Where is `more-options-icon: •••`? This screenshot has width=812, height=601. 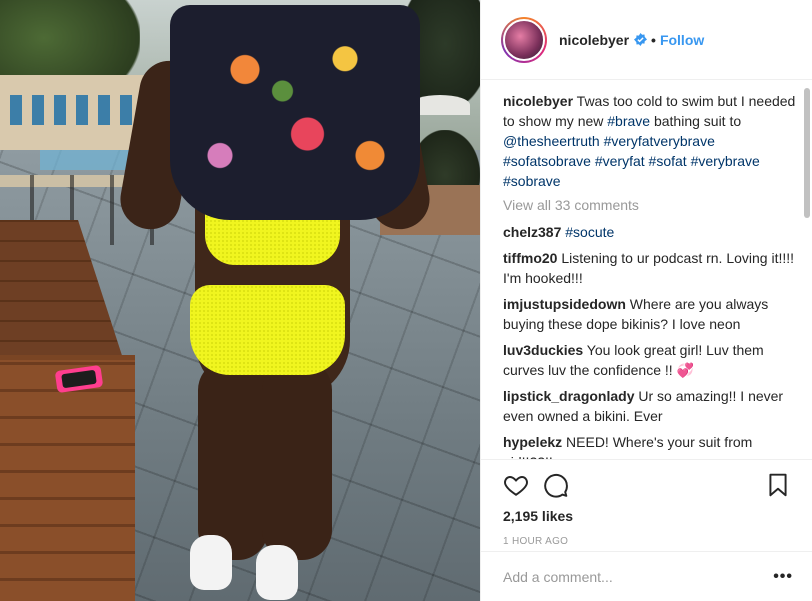
more-options-icon: ••• is located at coordinates (783, 577).